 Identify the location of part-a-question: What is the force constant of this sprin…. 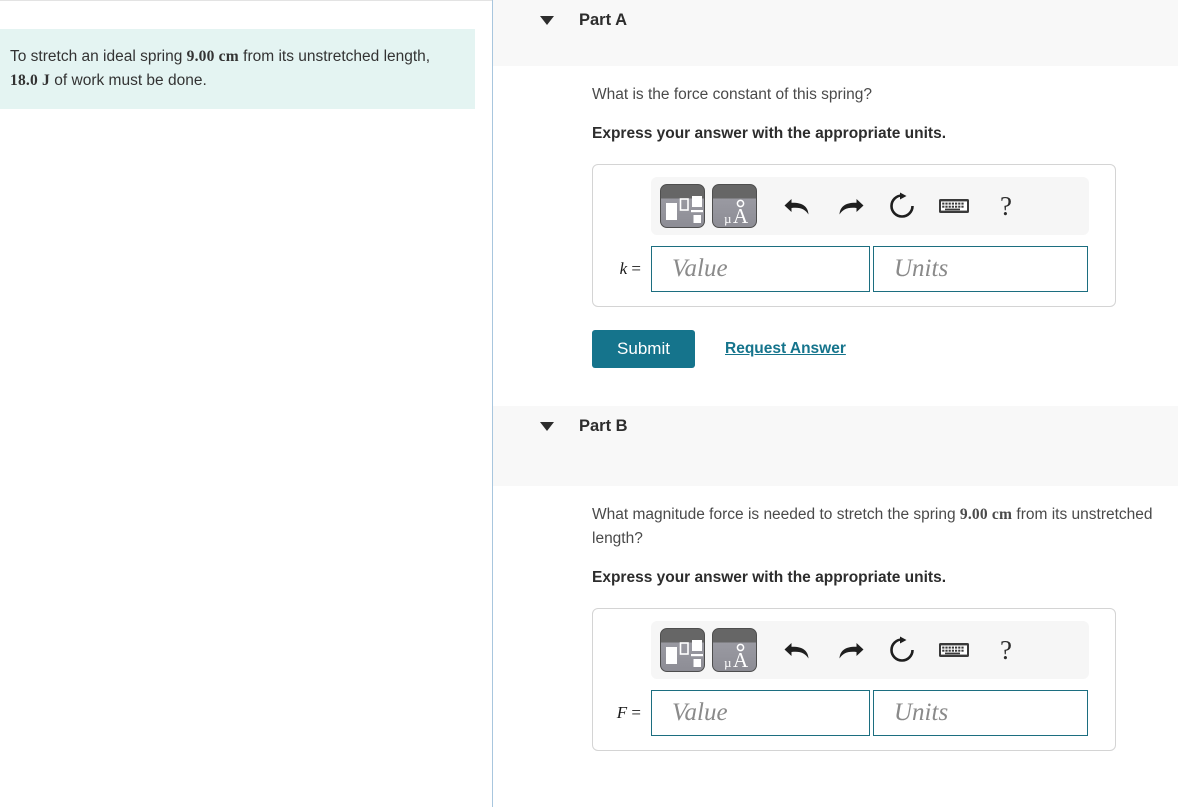
(732, 94).